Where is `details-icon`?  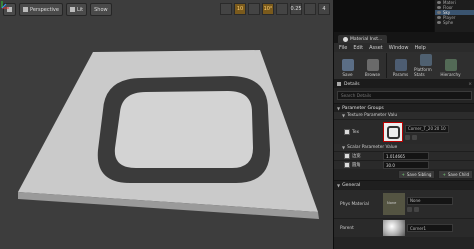
details-icon is located at coordinates (339, 84).